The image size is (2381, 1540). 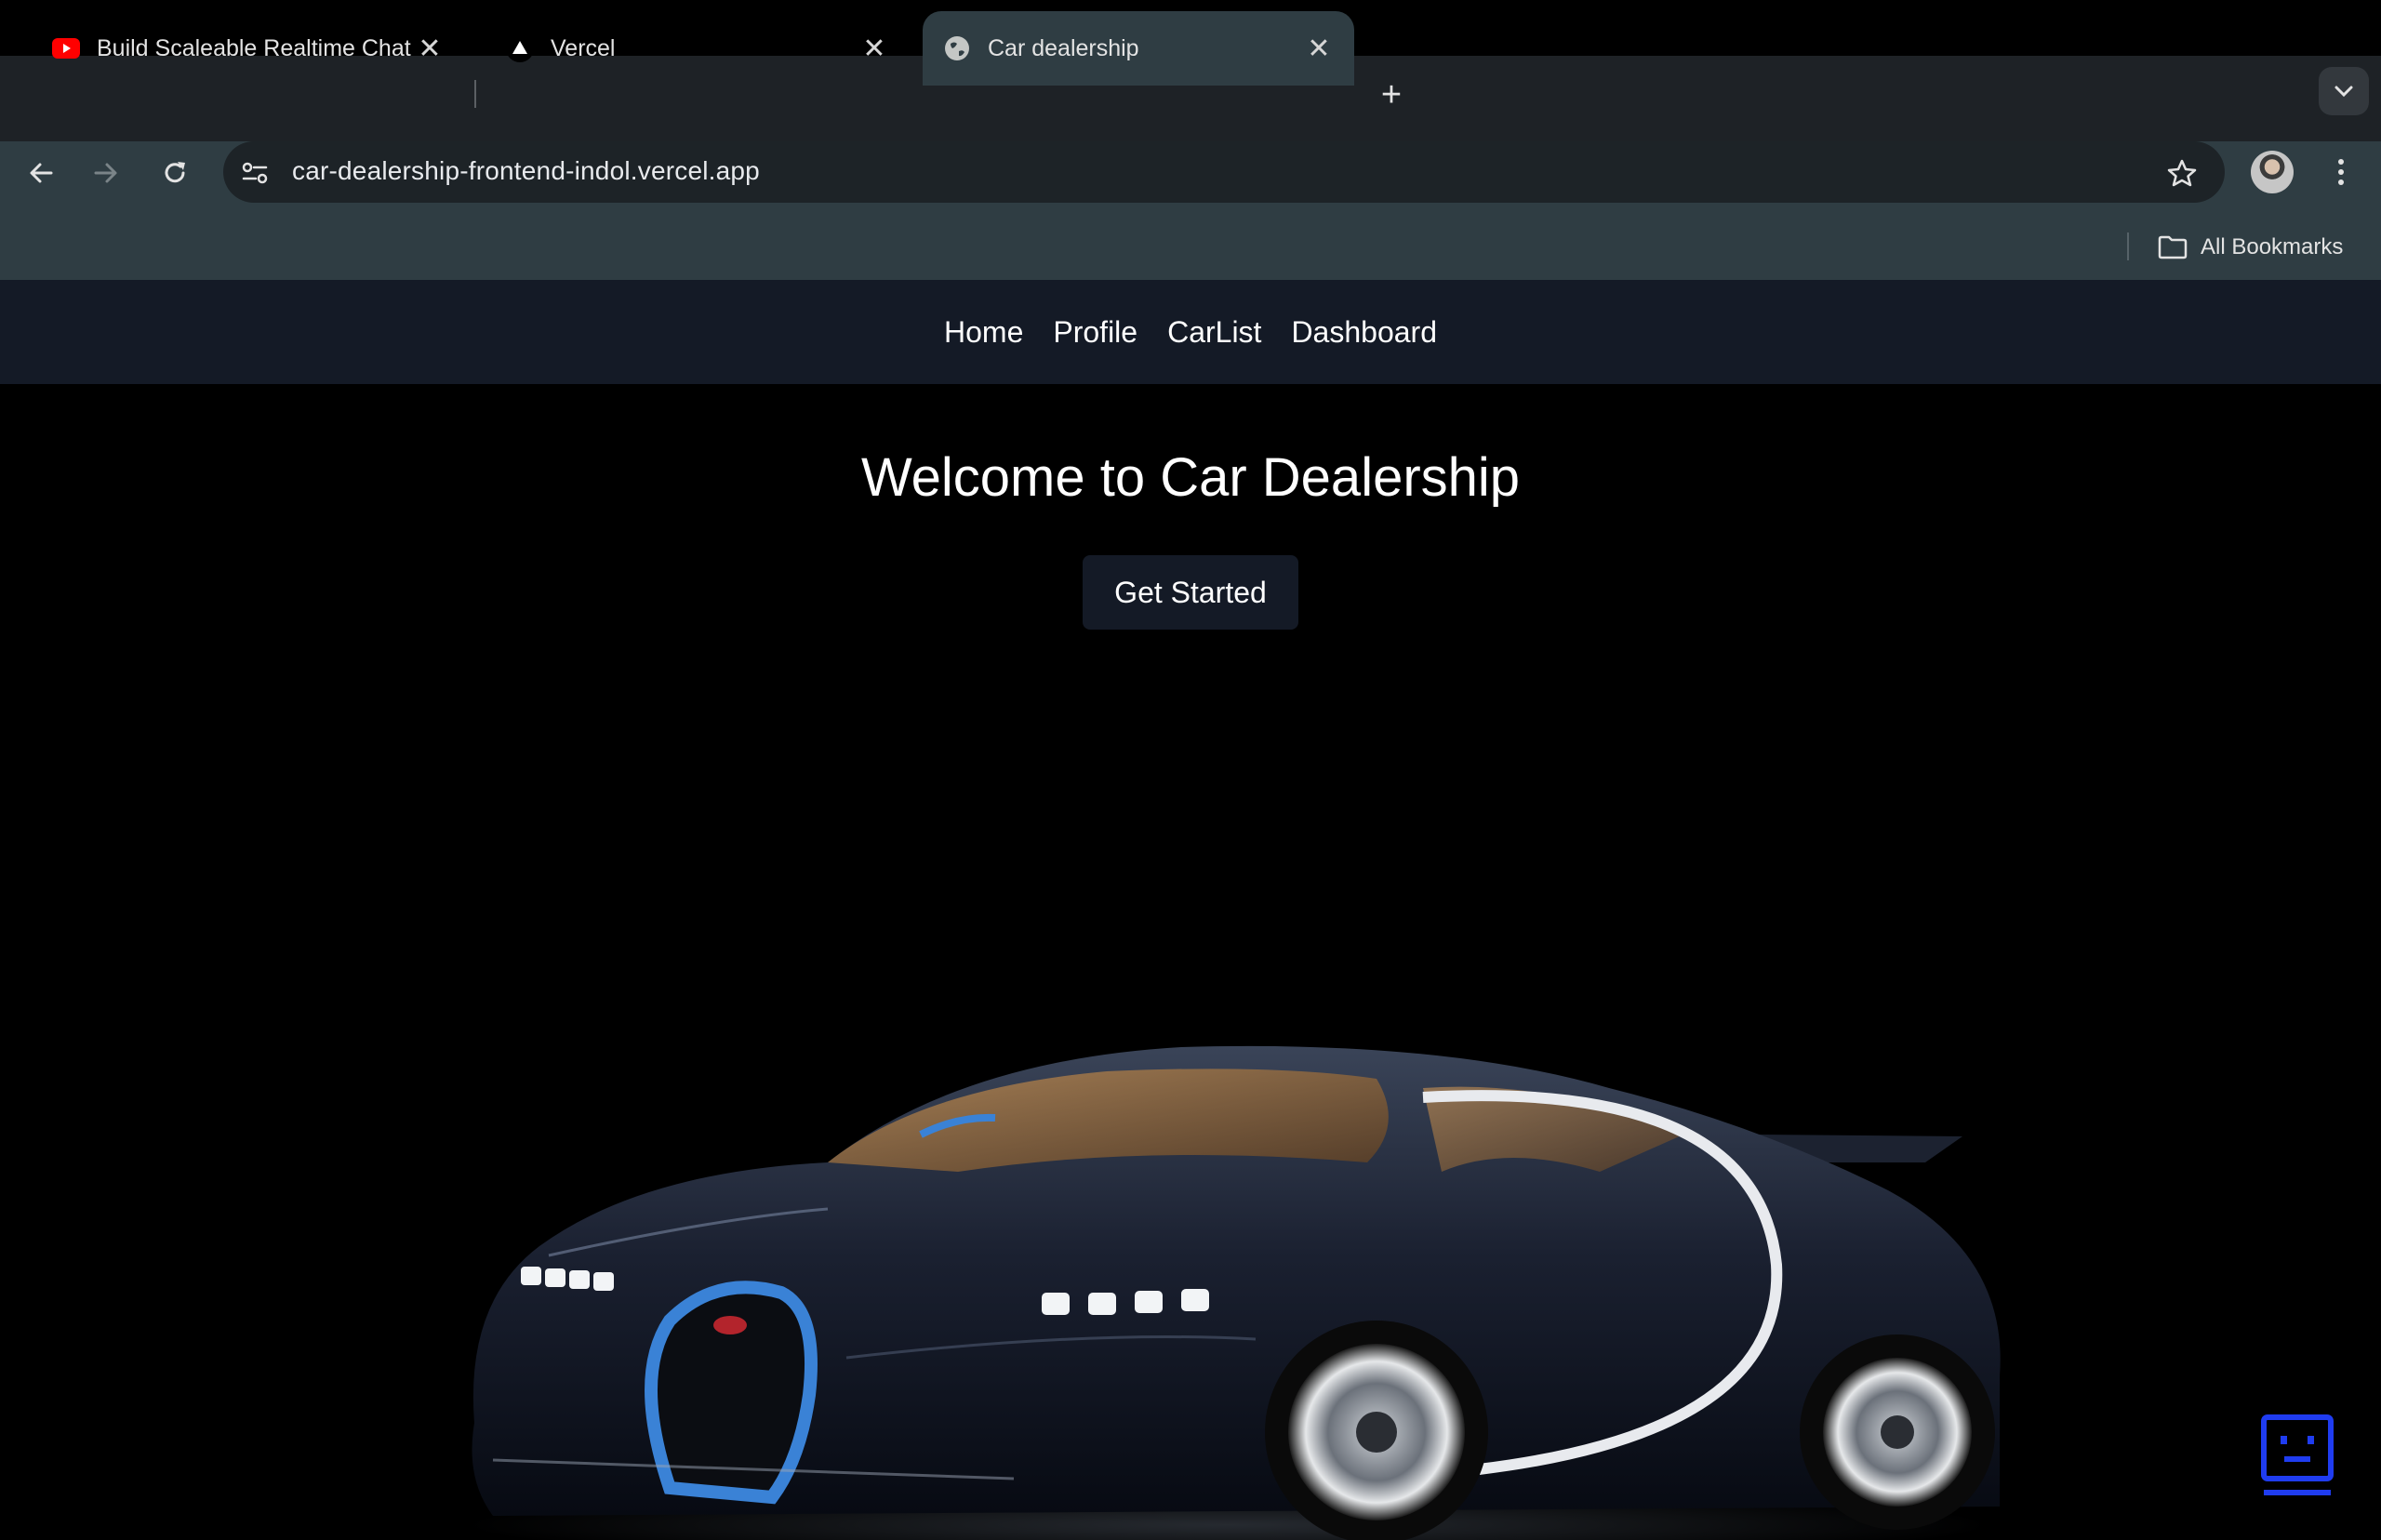 What do you see at coordinates (2272, 172) in the screenshot?
I see `profile-avatar` at bounding box center [2272, 172].